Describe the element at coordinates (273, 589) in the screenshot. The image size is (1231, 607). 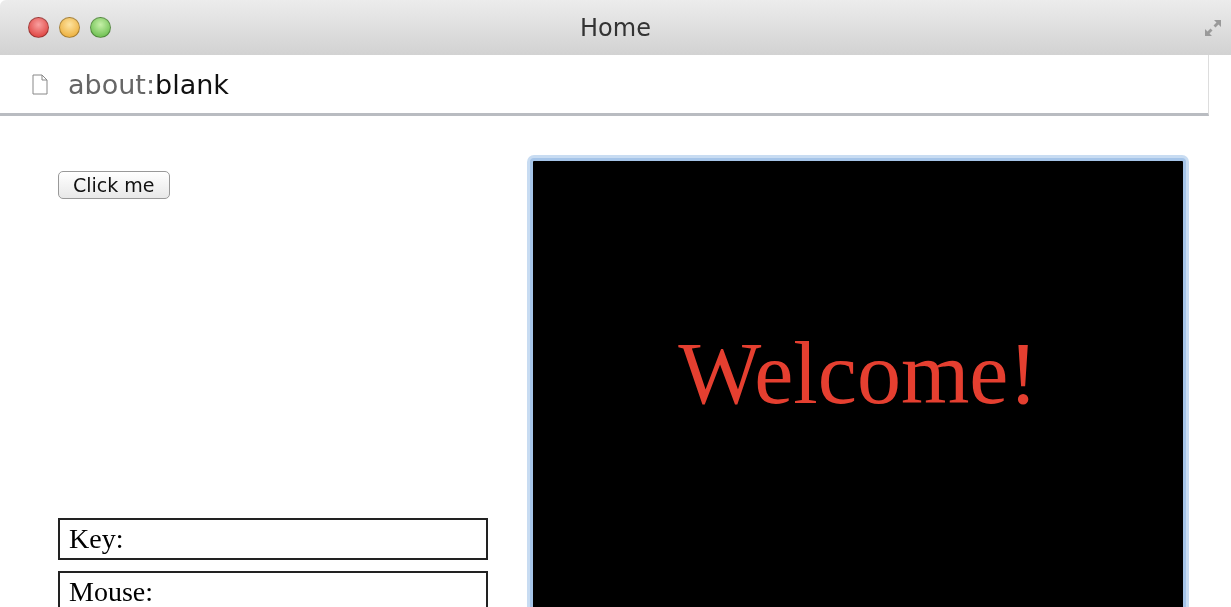
I see `readout-label: Mouse:` at that location.